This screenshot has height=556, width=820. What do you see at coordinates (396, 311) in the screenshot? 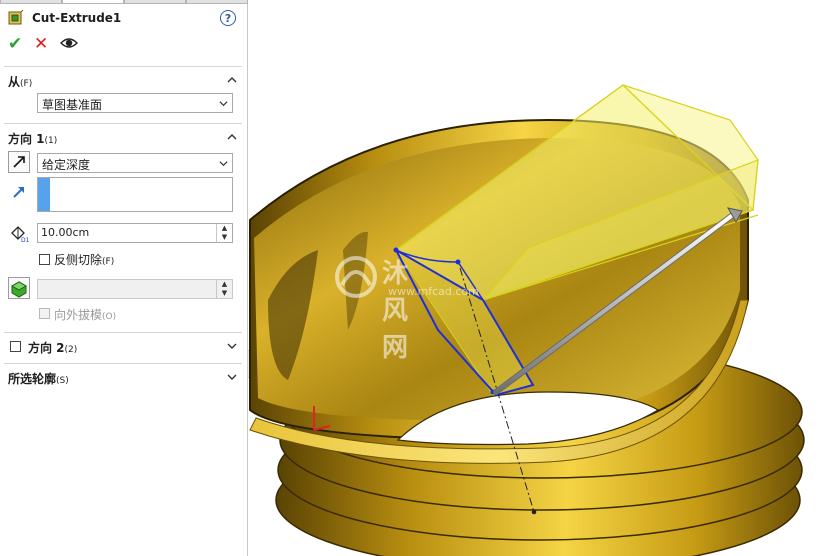
I see `watermark-brand: 沐风网` at bounding box center [396, 311].